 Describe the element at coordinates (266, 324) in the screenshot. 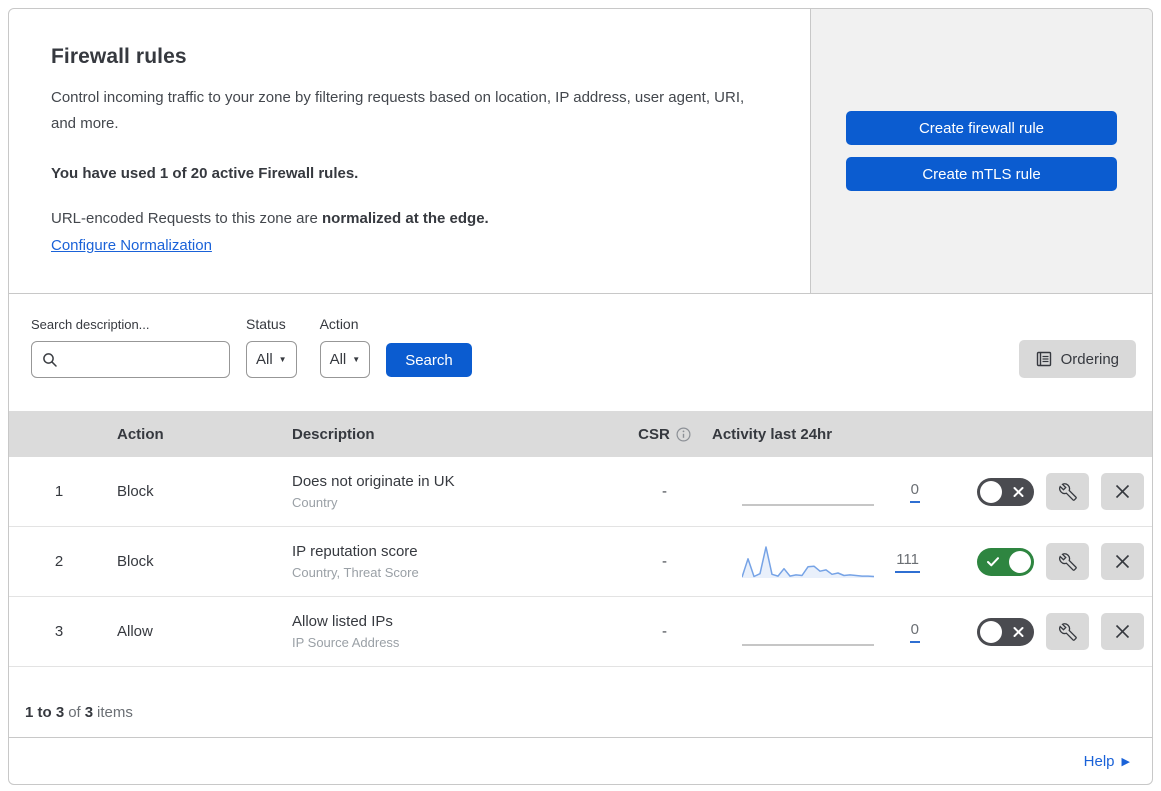

I see `status-label: Status` at that location.